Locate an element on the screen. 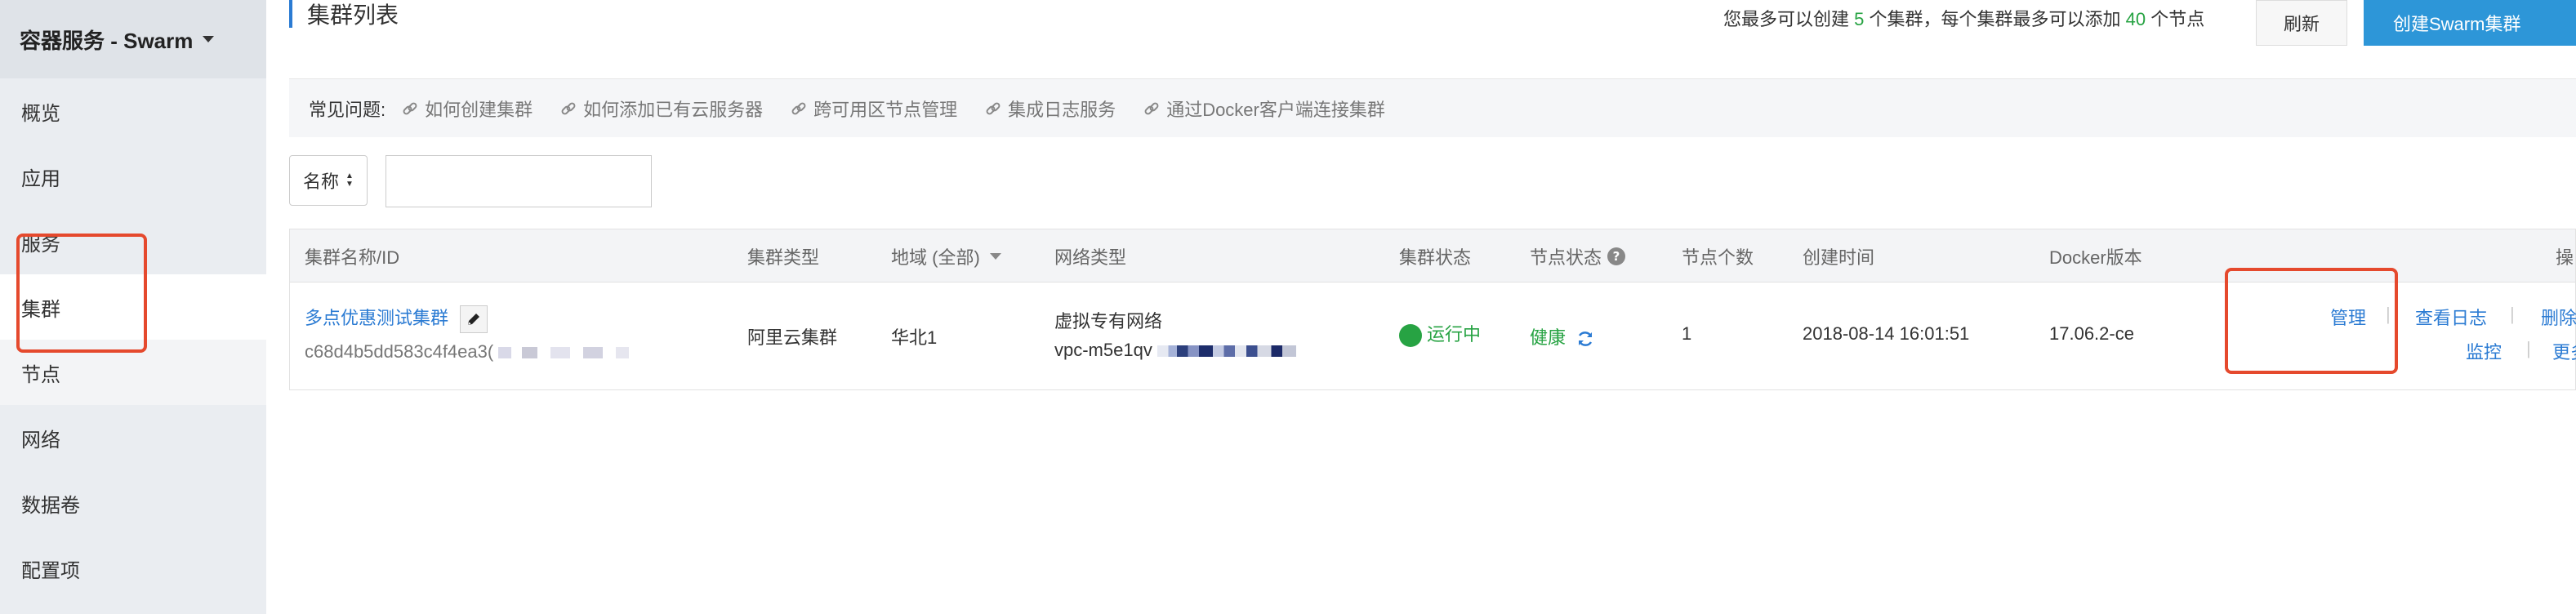 This screenshot has width=2576, height=614. col-docker: Docker版本 is located at coordinates (2095, 258).